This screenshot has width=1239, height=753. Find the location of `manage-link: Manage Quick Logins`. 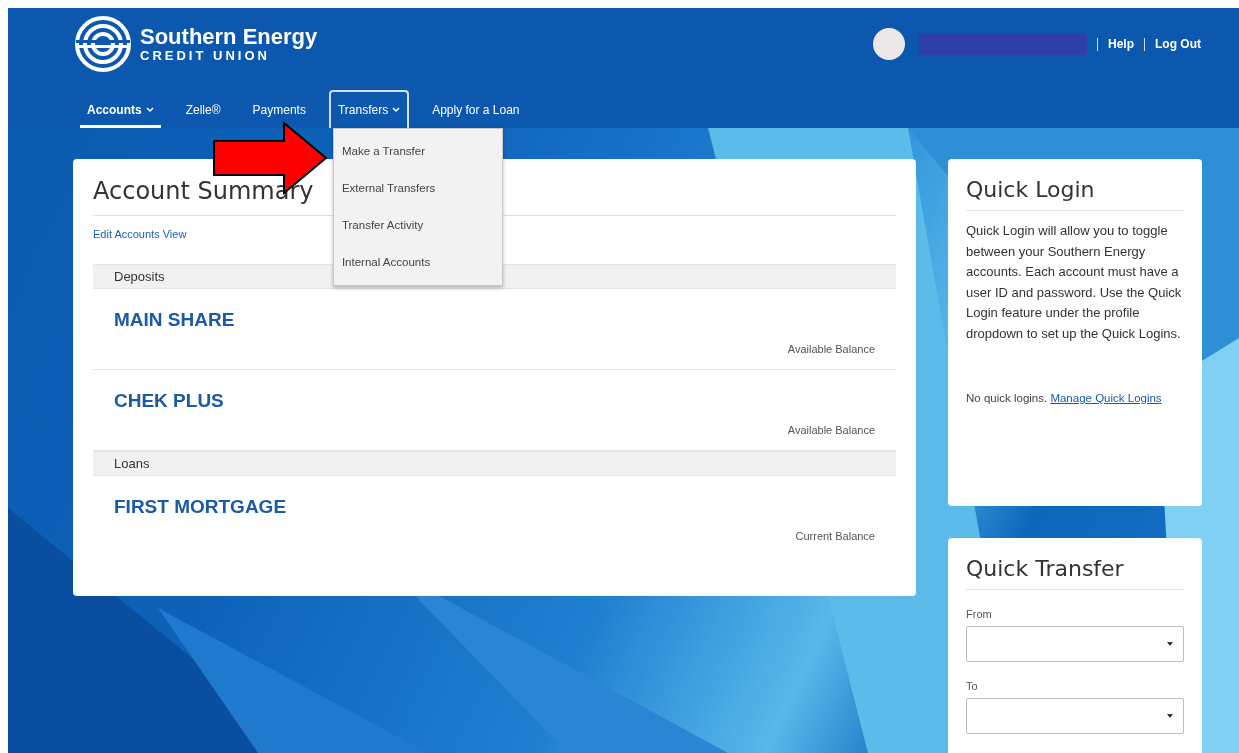

manage-link: Manage Quick Logins is located at coordinates (1106, 398).